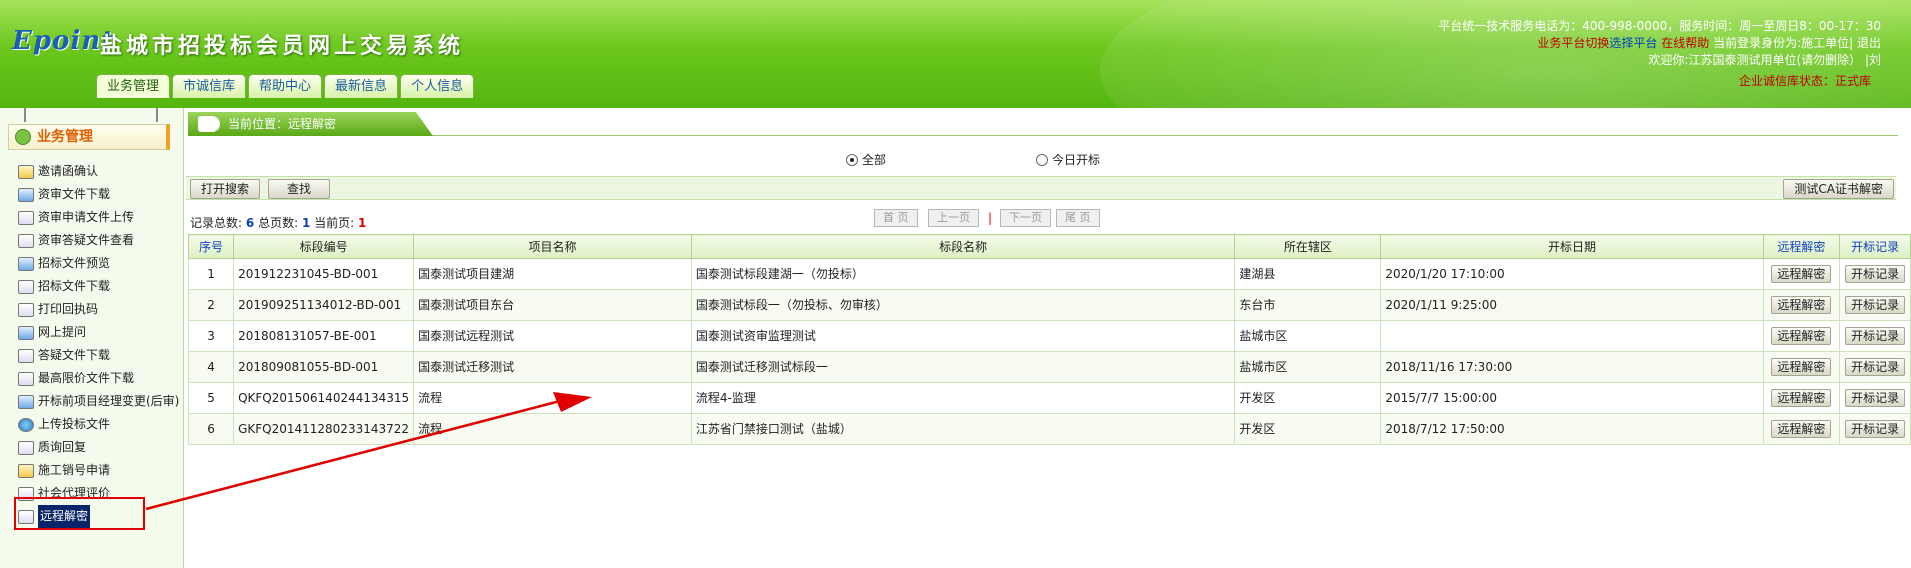  I want to click on identity-sep: |, so click(1851, 43).